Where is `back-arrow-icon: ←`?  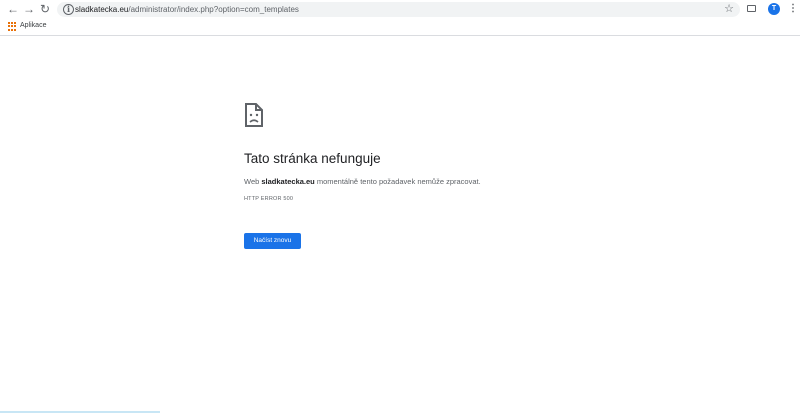
back-arrow-icon: ← is located at coordinates (13, 9).